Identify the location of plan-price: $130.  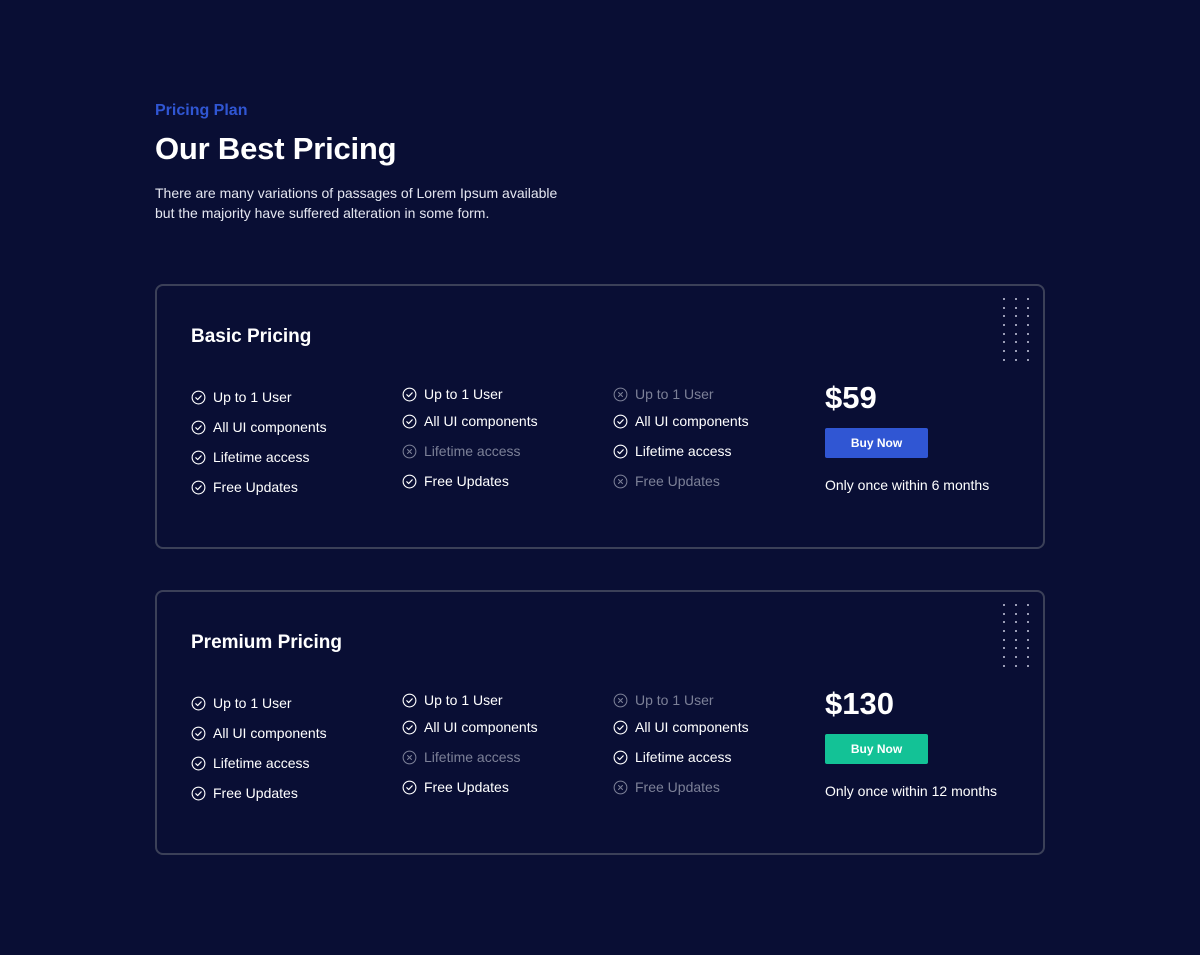
(859, 703).